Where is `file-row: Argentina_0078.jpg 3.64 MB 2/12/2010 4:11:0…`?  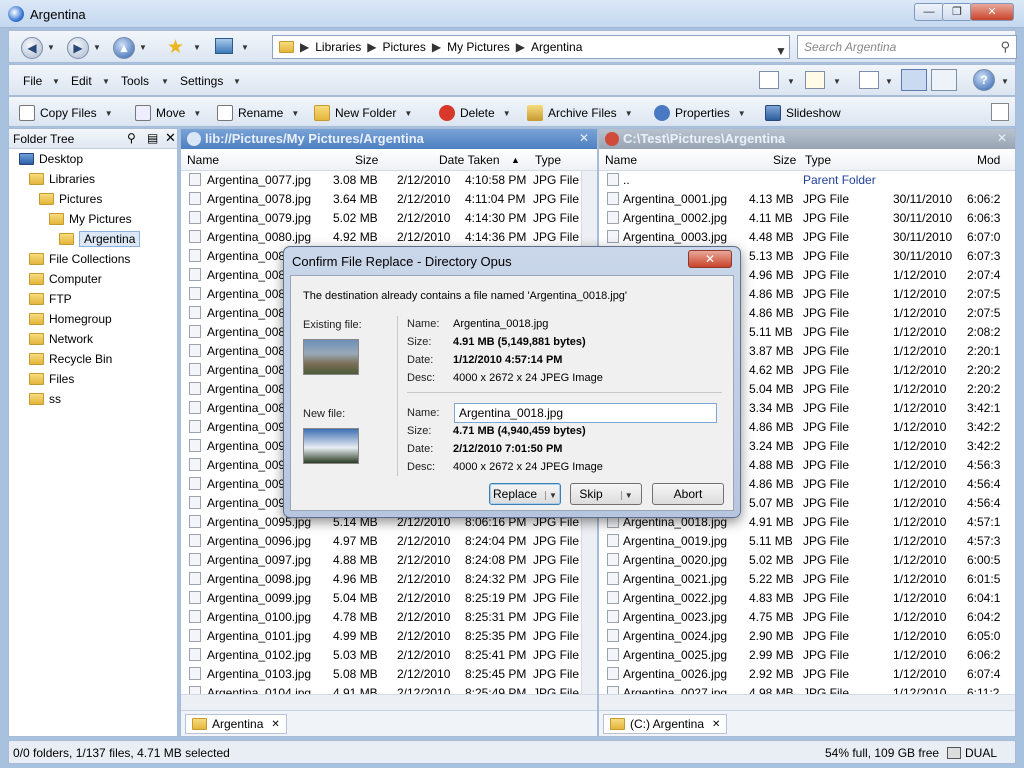
file-row: Argentina_0078.jpg 3.64 MB 2/12/2010 4:11:0… is located at coordinates (389, 199).